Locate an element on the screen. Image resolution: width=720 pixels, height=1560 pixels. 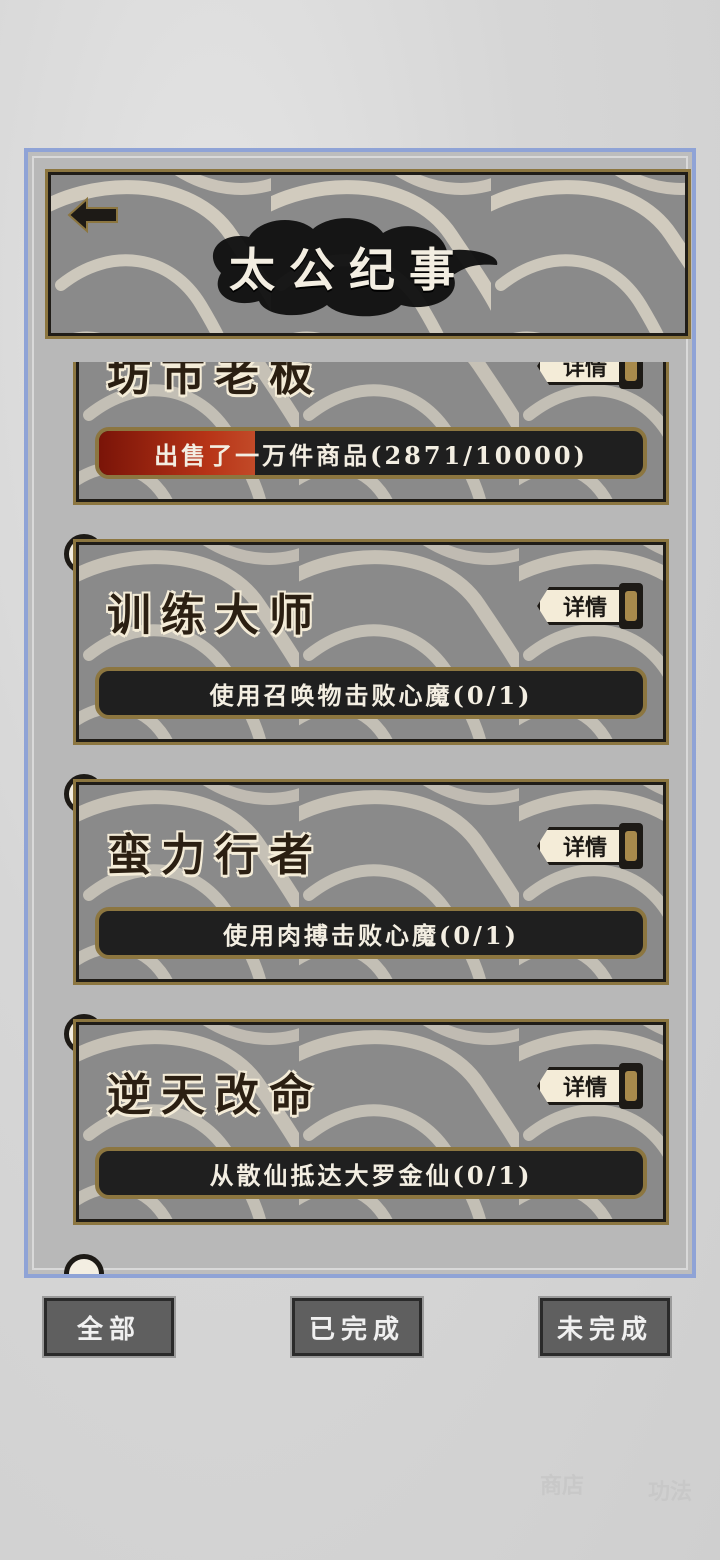
tab-completed: 已完成 is located at coordinates (357, 1327).